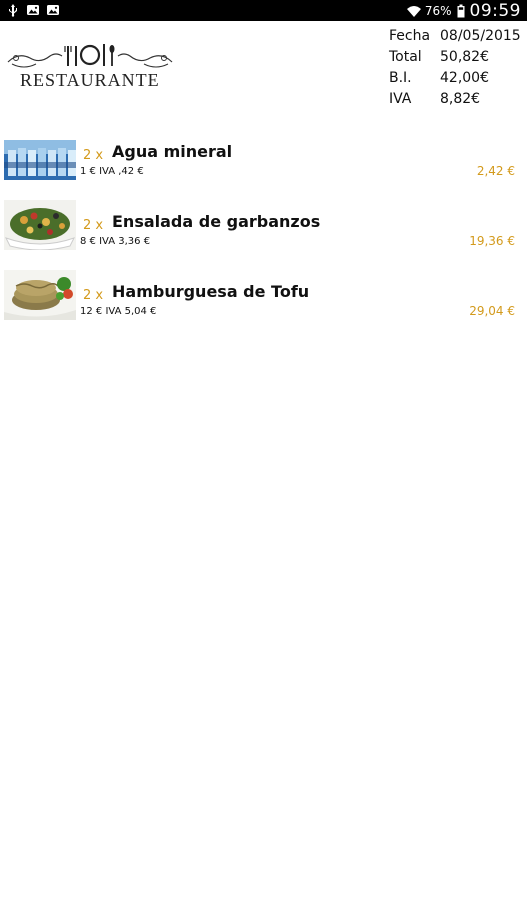 The image size is (527, 900). Describe the element at coordinates (492, 311) in the screenshot. I see `item-price: 29,04 €` at that location.